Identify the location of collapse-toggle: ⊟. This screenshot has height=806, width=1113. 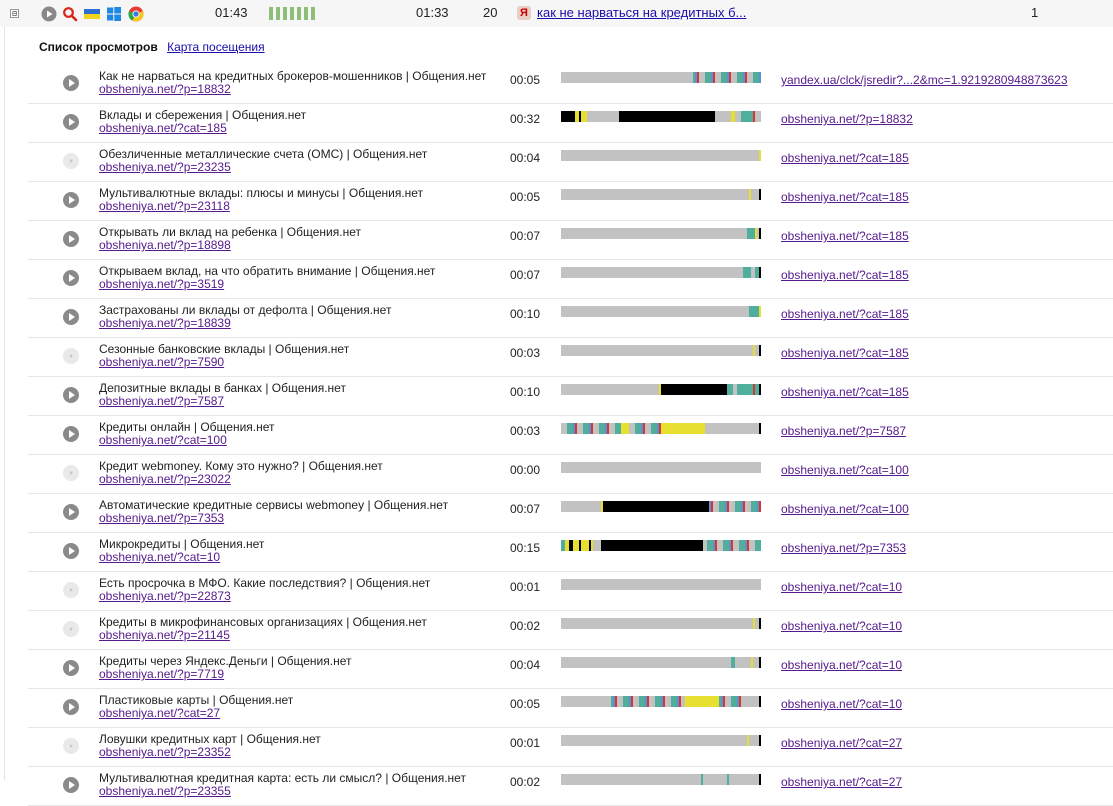
(14, 13).